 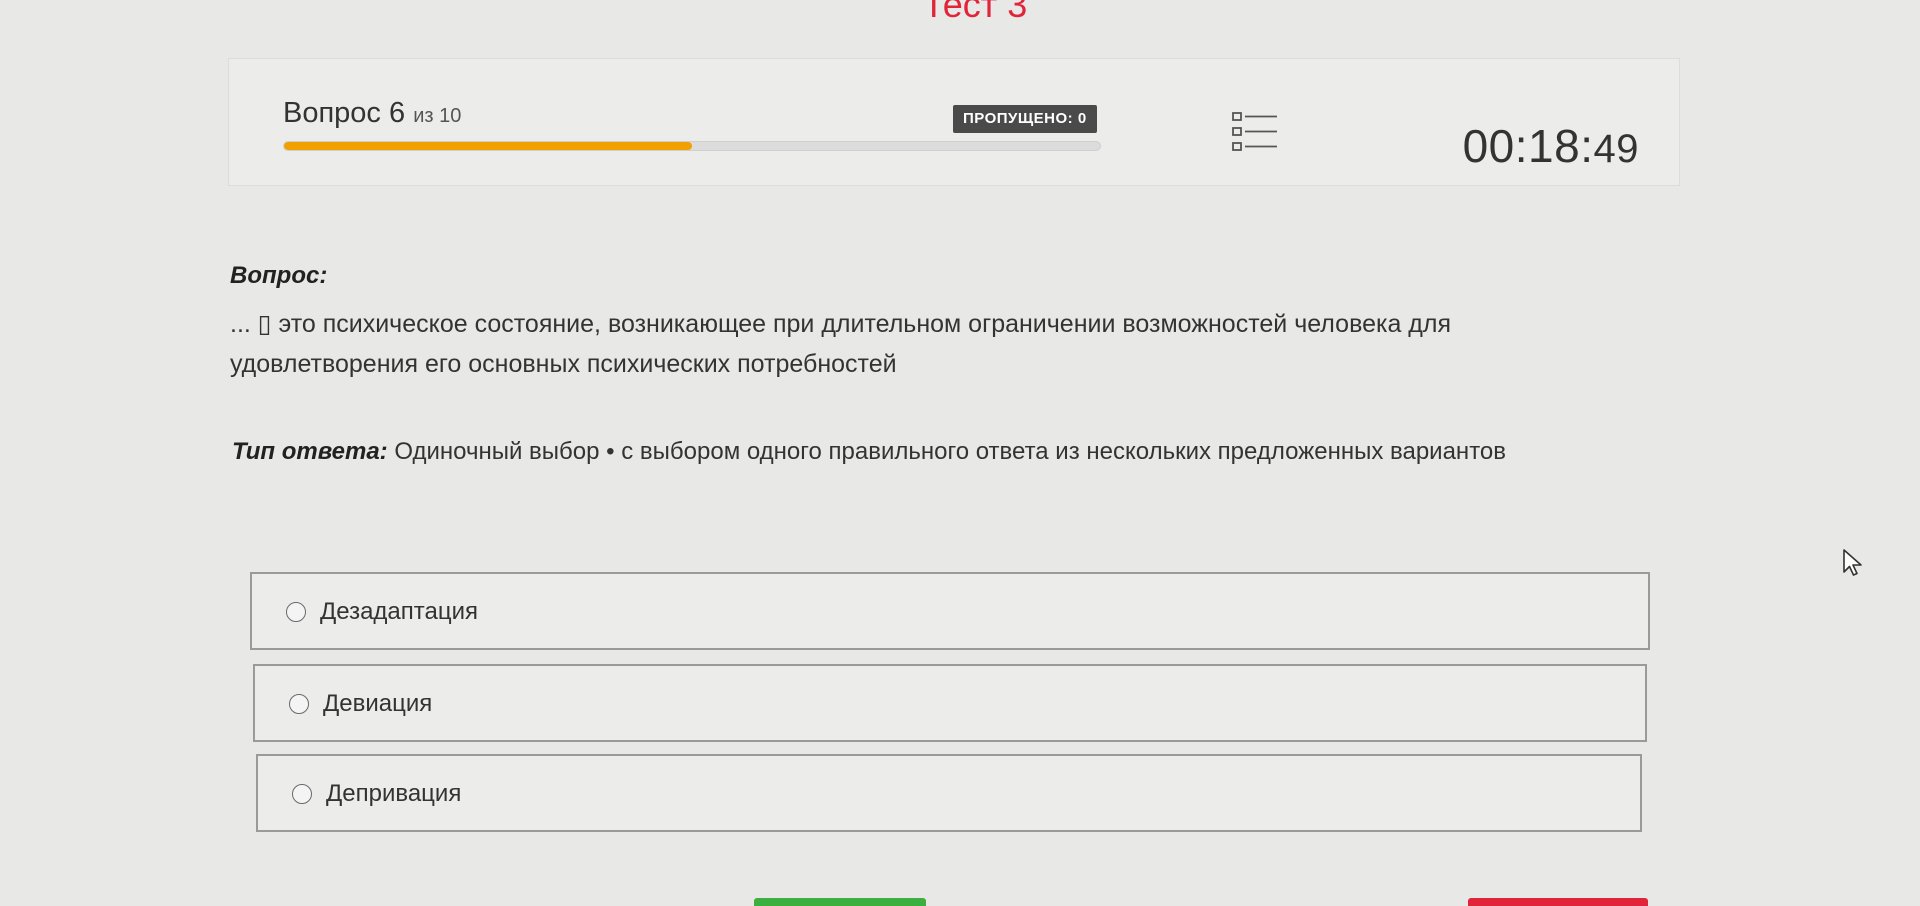 I want to click on question-list-icon, so click(x=1256, y=132).